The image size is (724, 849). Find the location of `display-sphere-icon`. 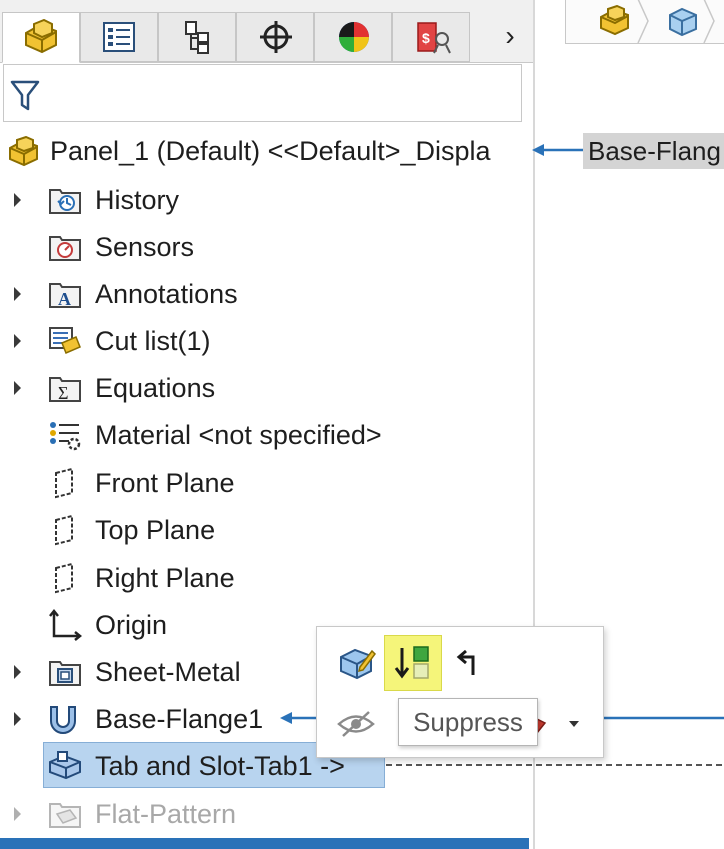

display-sphere-icon is located at coordinates (354, 37).